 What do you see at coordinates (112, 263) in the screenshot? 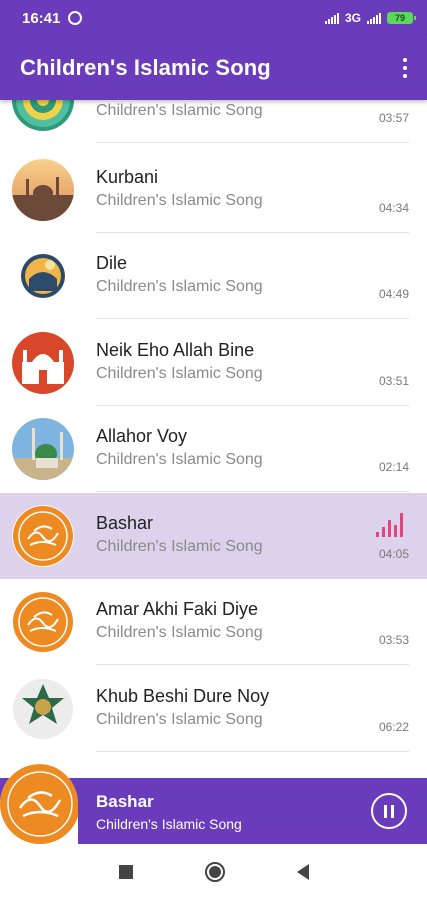
I see `song-title: Dile` at bounding box center [112, 263].